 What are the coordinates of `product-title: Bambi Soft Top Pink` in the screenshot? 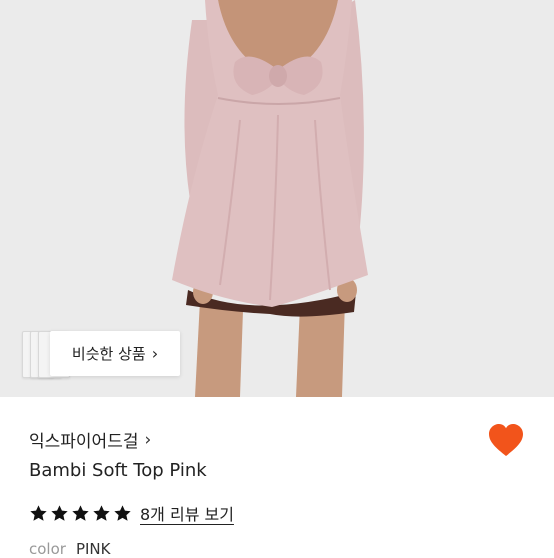 It's located at (118, 470).